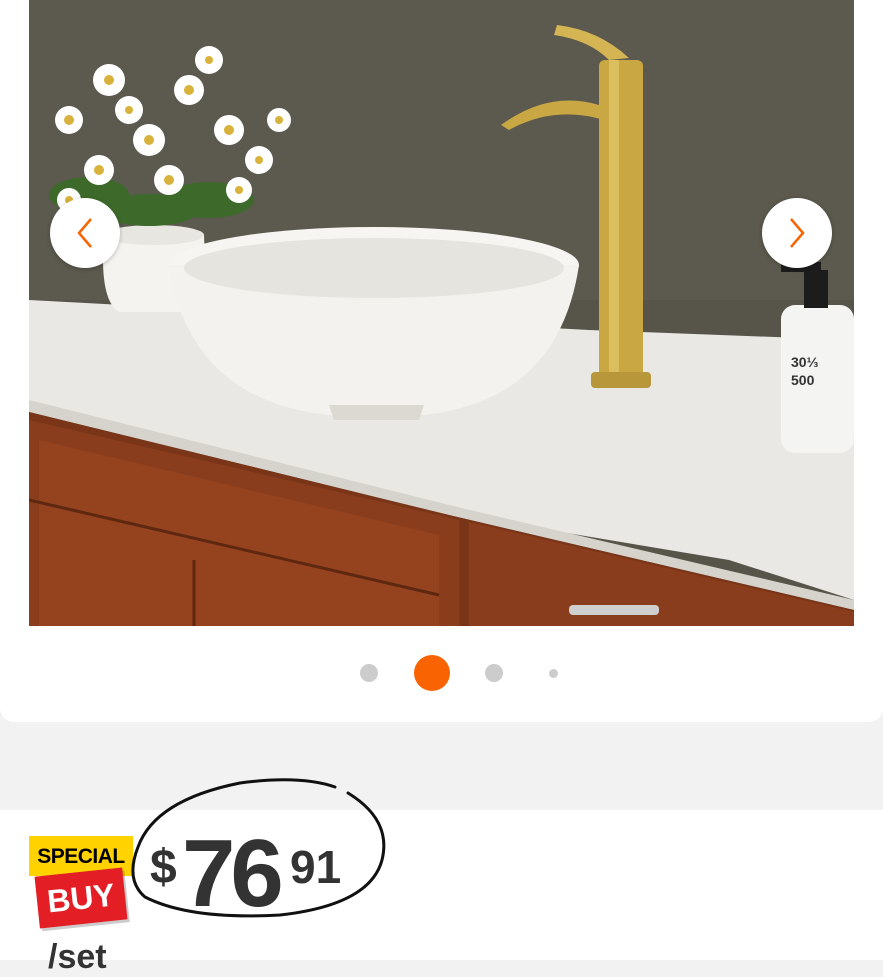  I want to click on chevron-right-icon, so click(797, 233).